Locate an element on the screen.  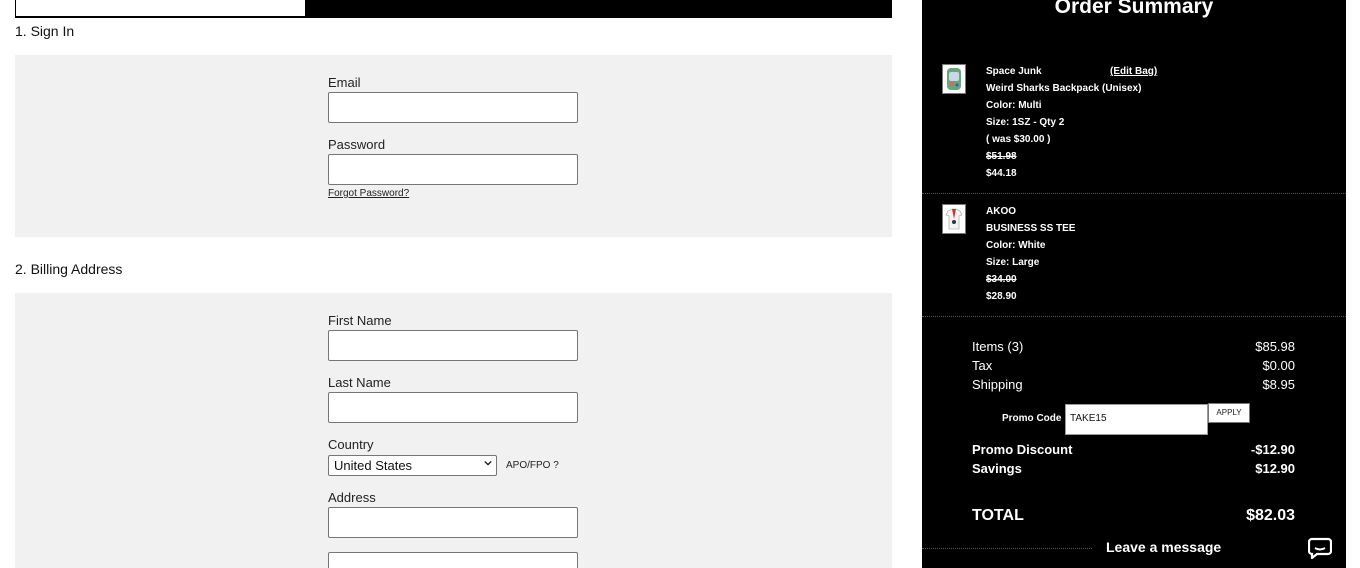
top-bar is located at coordinates (453, 9).